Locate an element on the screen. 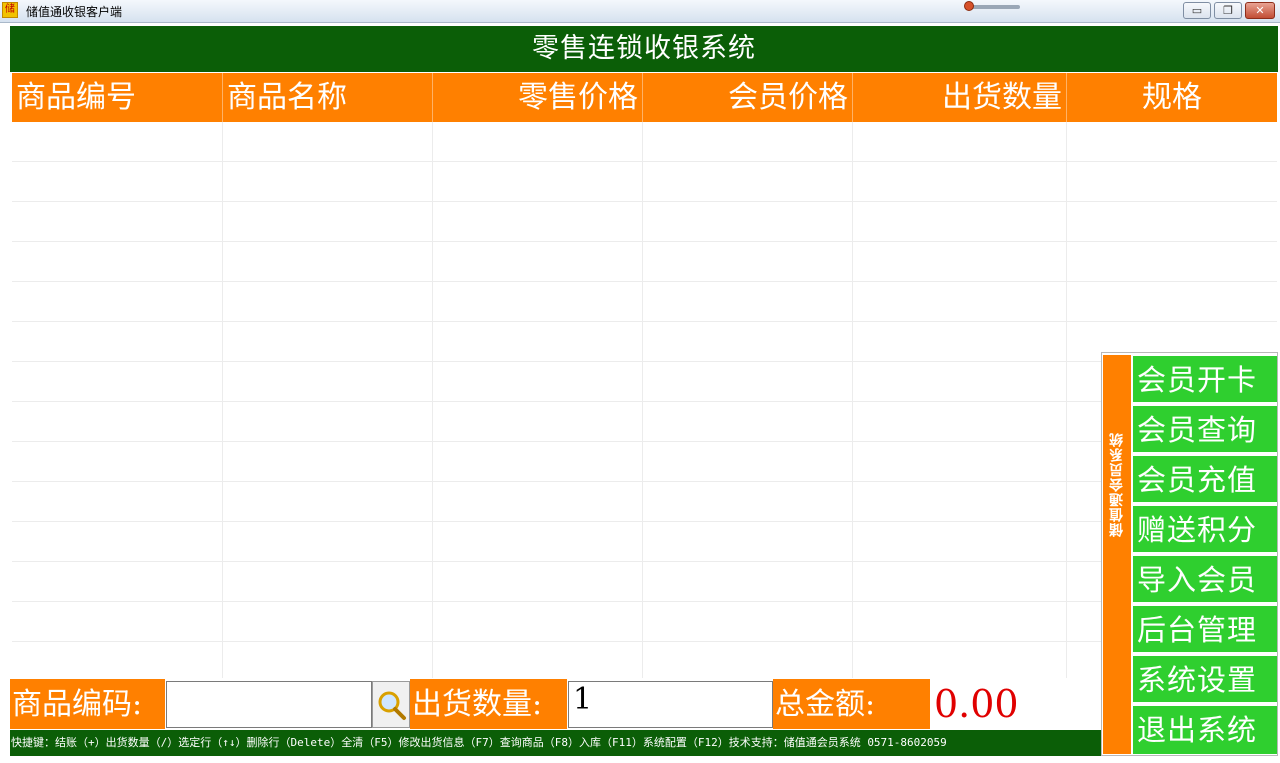 This screenshot has width=1280, height=763. minimize-button: ▭ is located at coordinates (1197, 10).